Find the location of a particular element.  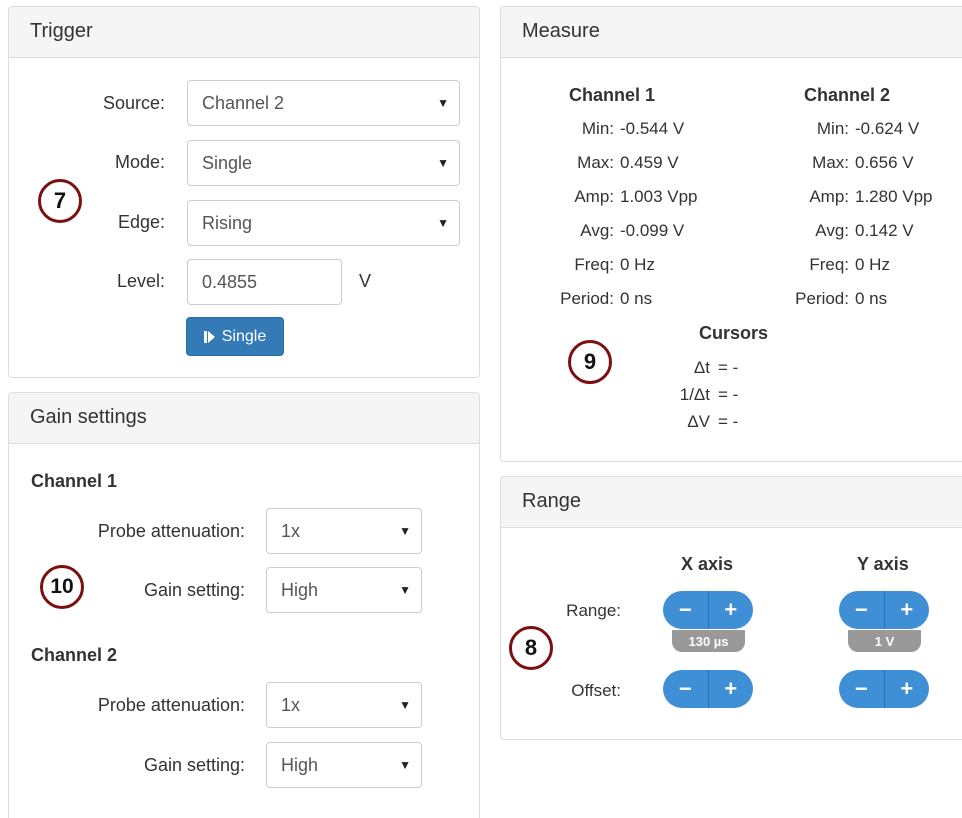

ch2-min-label: Min: is located at coordinates (832, 128).